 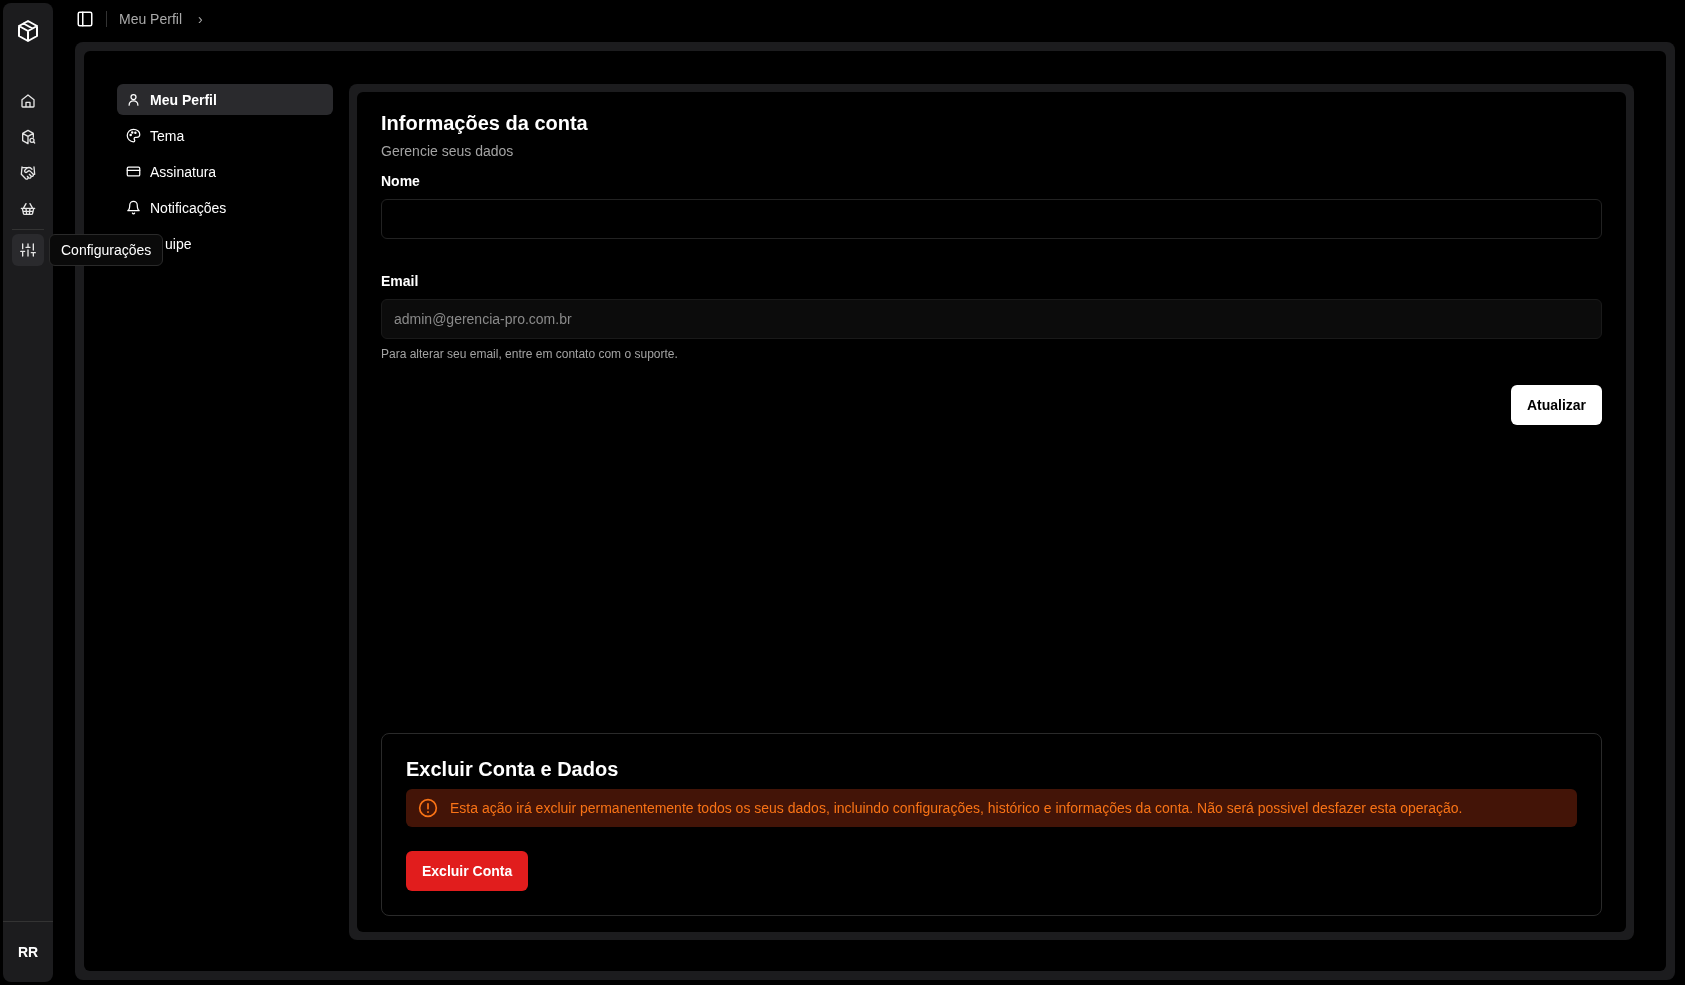 I want to click on settings-menu-item: Tema, so click(x=225, y=135).